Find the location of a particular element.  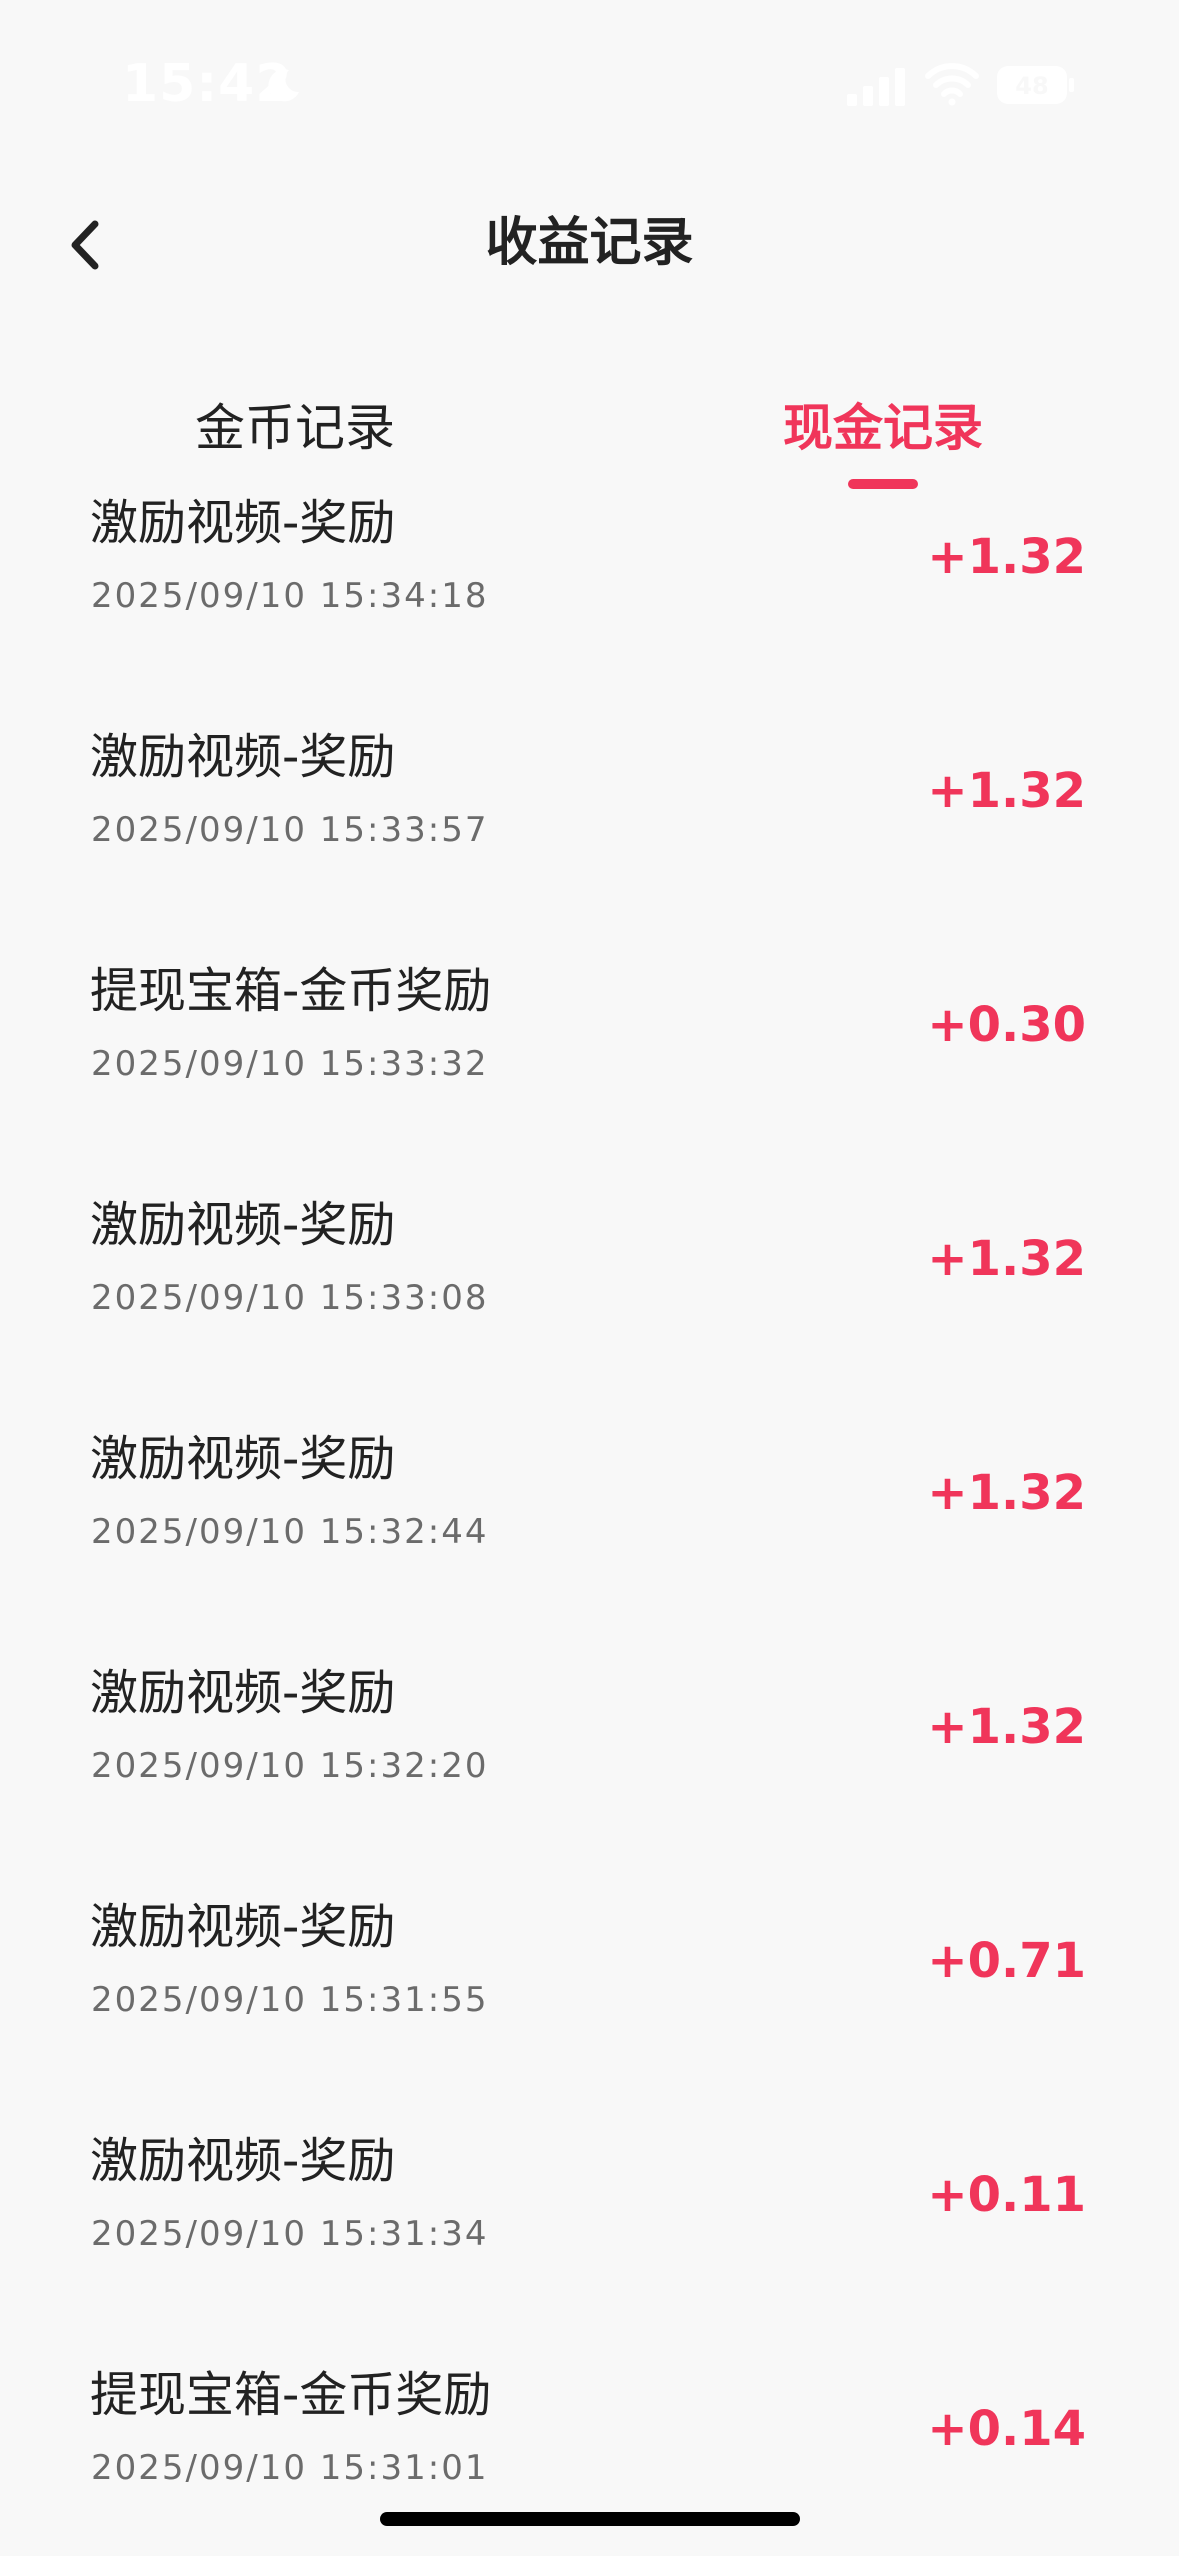

list-item: 激励视频-奖励 2025/09/10 15:33:08 +1.32 is located at coordinates (589, 1299).